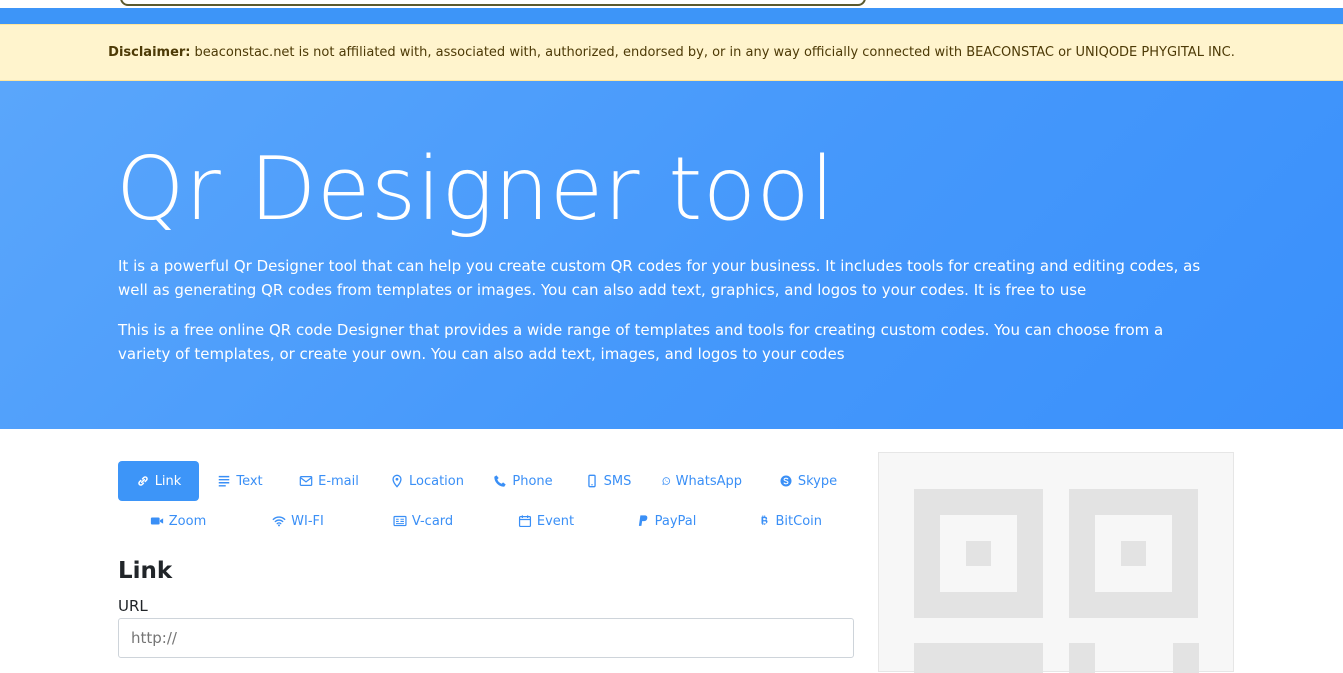  What do you see at coordinates (500, 481) in the screenshot?
I see `phone-icon` at bounding box center [500, 481].